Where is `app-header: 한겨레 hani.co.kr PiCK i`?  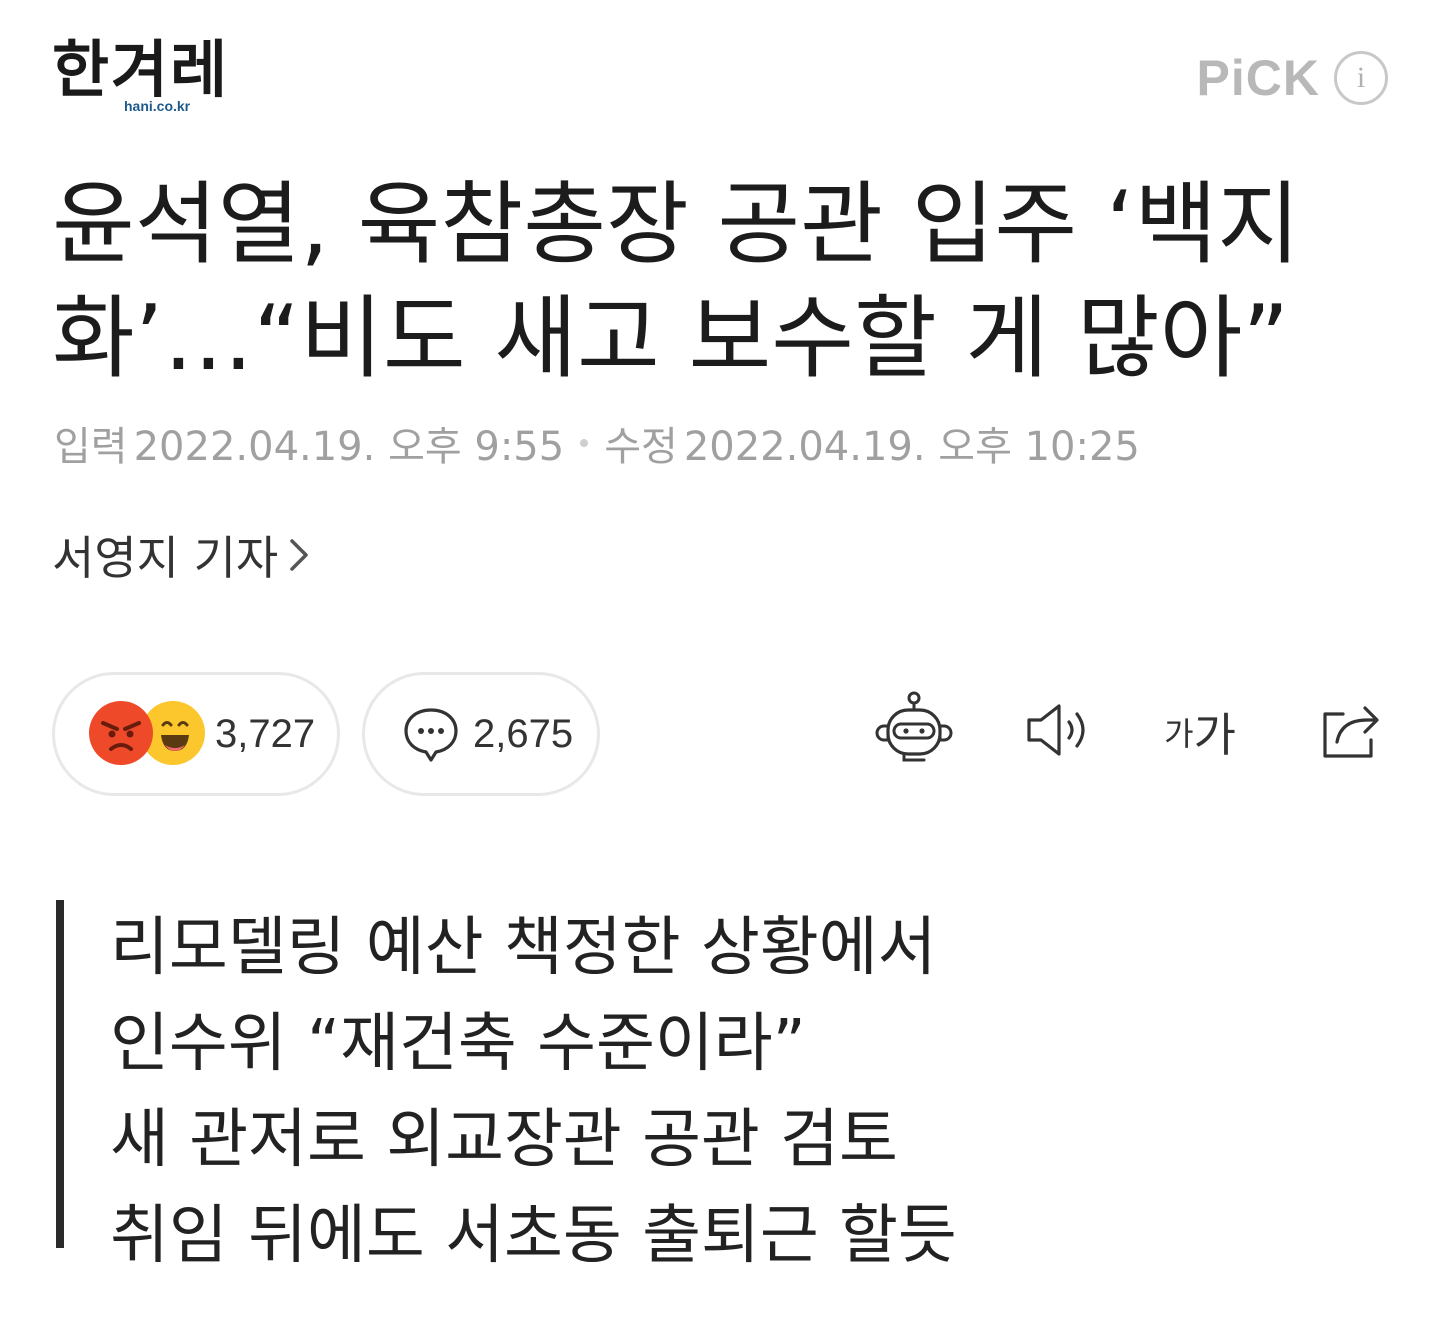
app-header: 한겨레 hani.co.kr PiCK i is located at coordinates (720, 75).